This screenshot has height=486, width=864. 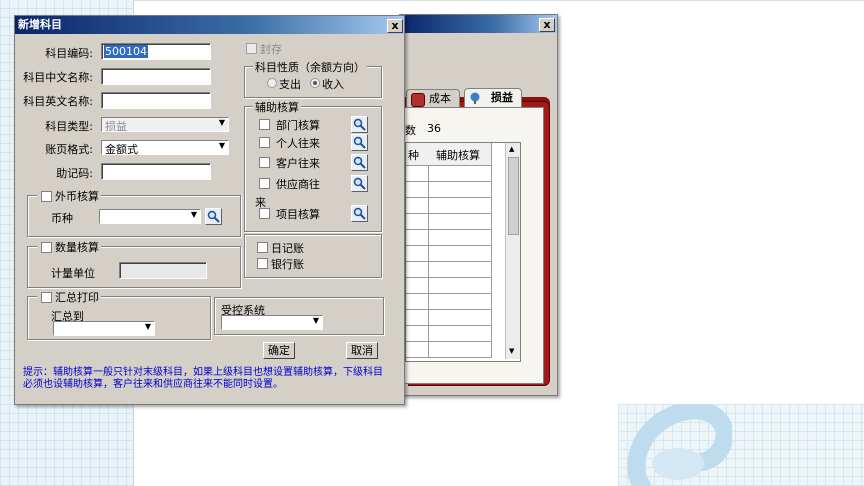 What do you see at coordinates (547, 25) in the screenshot?
I see `account-list-close-button: x` at bounding box center [547, 25].